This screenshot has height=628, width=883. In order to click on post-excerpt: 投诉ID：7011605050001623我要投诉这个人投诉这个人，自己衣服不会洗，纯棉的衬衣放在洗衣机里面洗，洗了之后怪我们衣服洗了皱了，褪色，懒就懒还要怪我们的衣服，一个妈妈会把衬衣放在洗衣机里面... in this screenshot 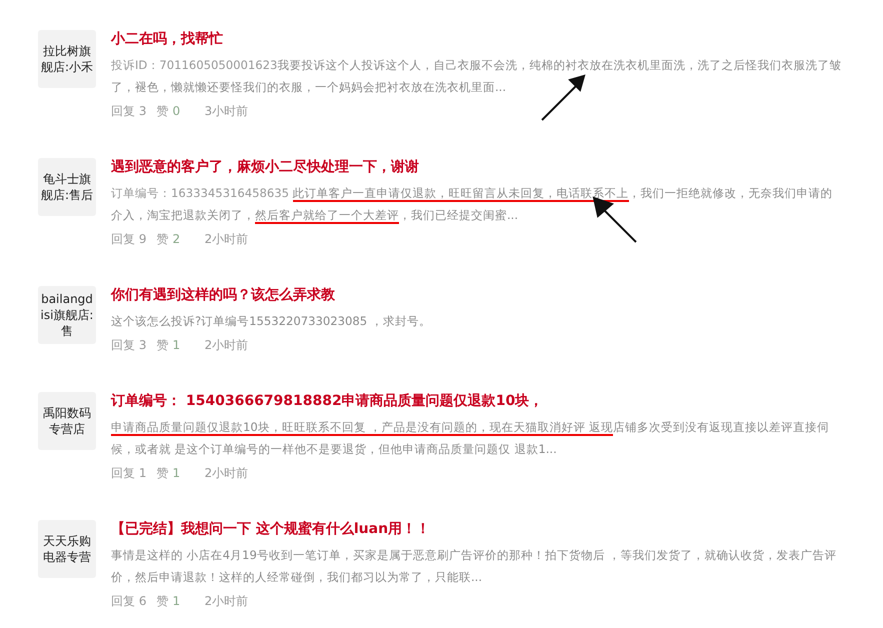, I will do `click(476, 76)`.